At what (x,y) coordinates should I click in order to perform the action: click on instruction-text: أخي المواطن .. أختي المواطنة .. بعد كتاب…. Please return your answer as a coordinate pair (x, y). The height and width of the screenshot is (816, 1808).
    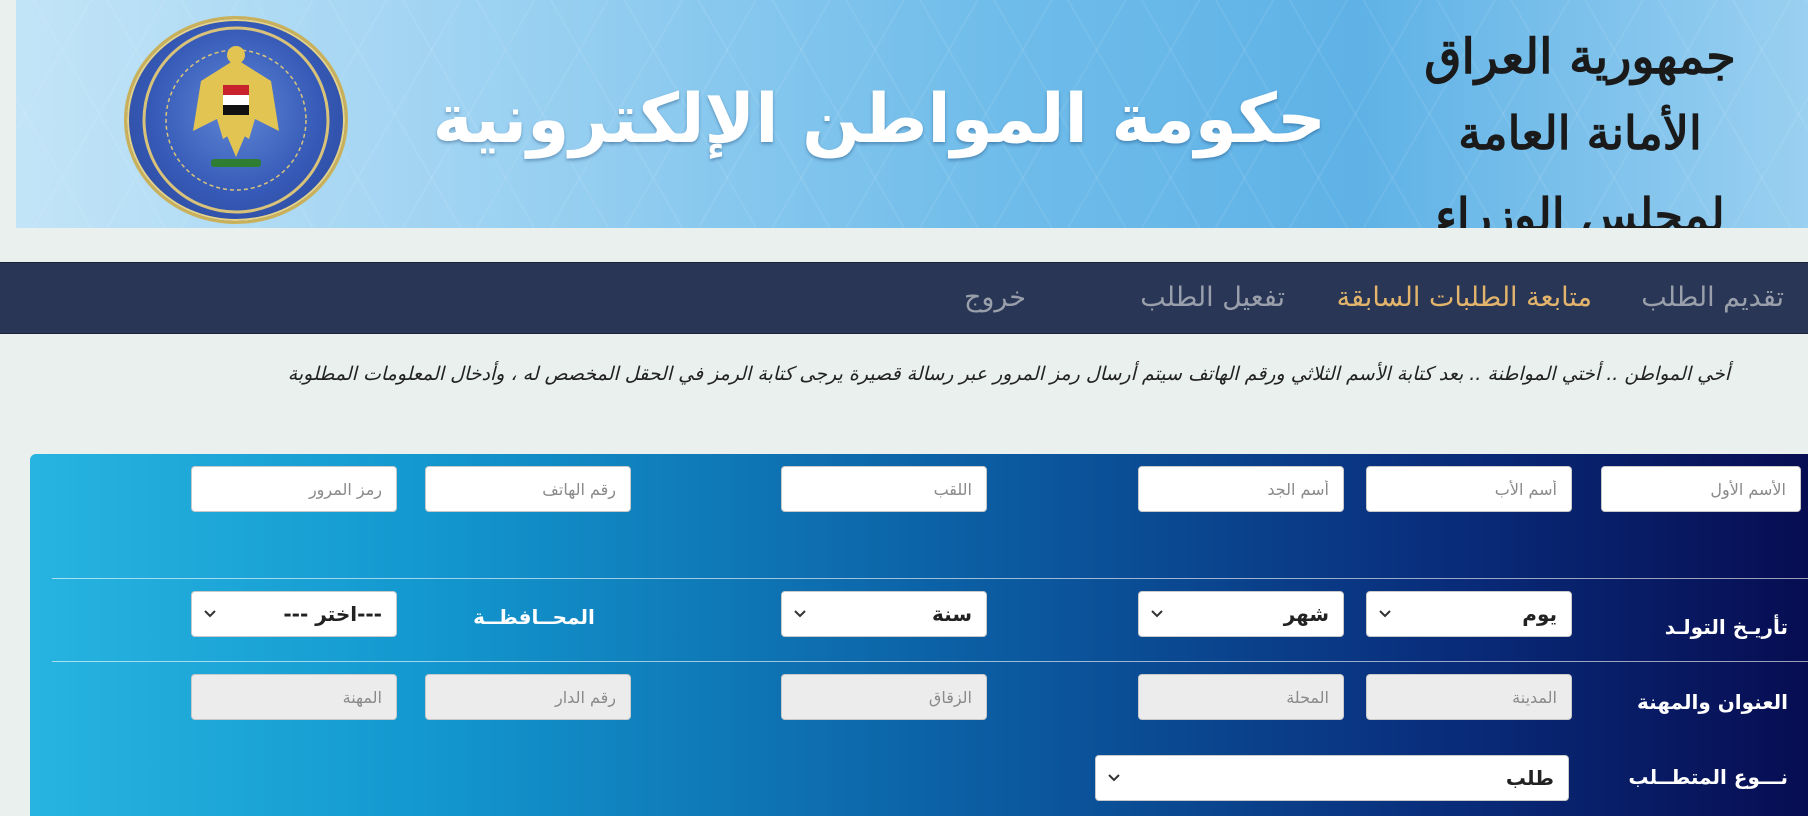
    Looking at the image, I should click on (1008, 374).